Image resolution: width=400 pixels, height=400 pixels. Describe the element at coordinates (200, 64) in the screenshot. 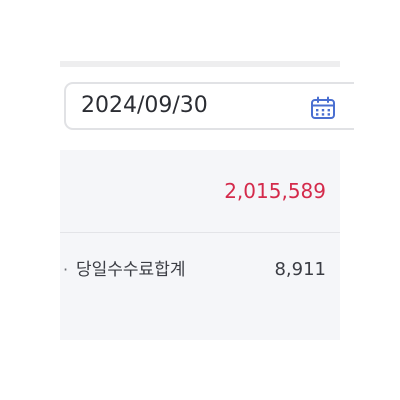

I see `top-divider-bar` at that location.